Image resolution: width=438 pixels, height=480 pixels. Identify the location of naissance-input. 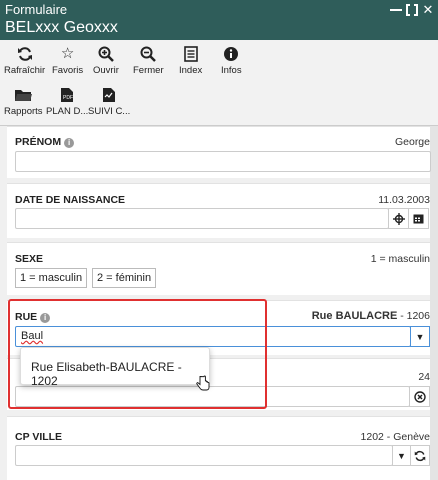
(202, 218).